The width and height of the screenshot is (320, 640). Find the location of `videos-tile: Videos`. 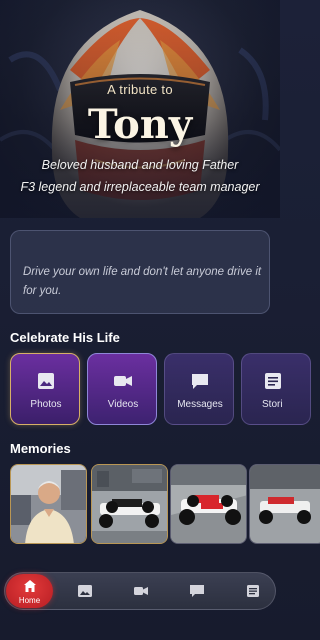

videos-tile: Videos is located at coordinates (122, 389).